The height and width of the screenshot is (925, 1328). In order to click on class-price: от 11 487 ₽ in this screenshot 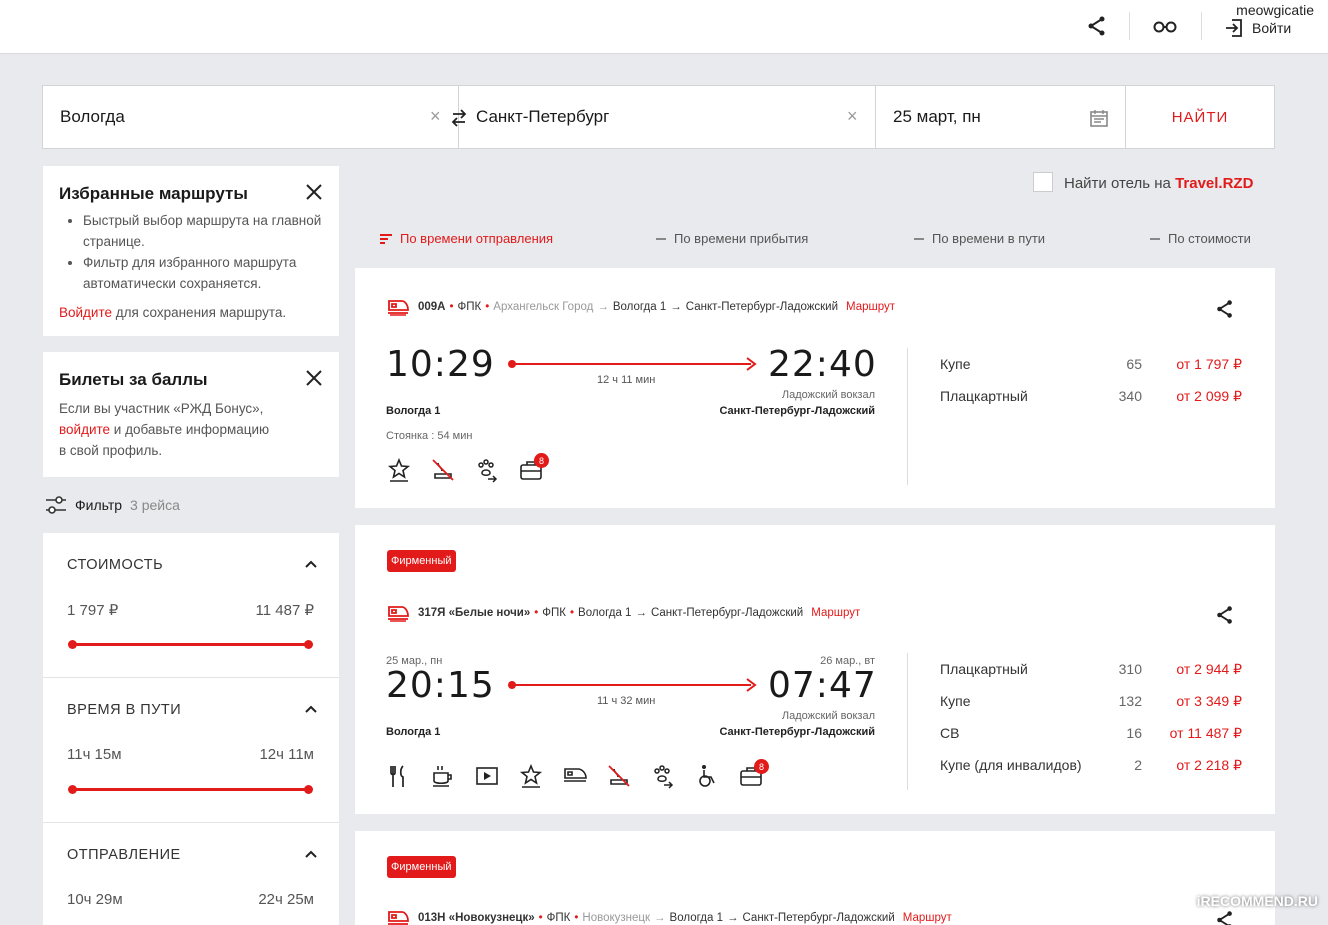, I will do `click(1205, 733)`.